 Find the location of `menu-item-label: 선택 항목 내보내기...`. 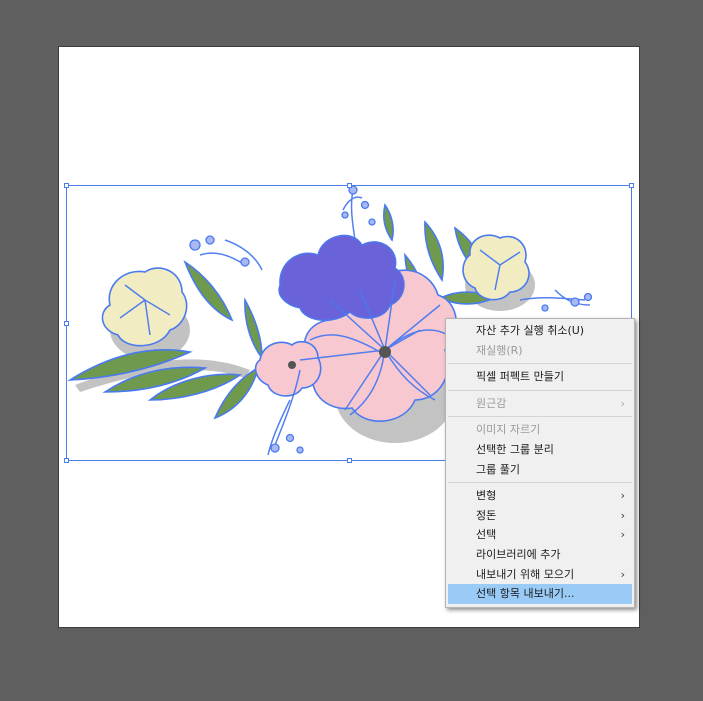

menu-item-label: 선택 항목 내보내기... is located at coordinates (525, 594).